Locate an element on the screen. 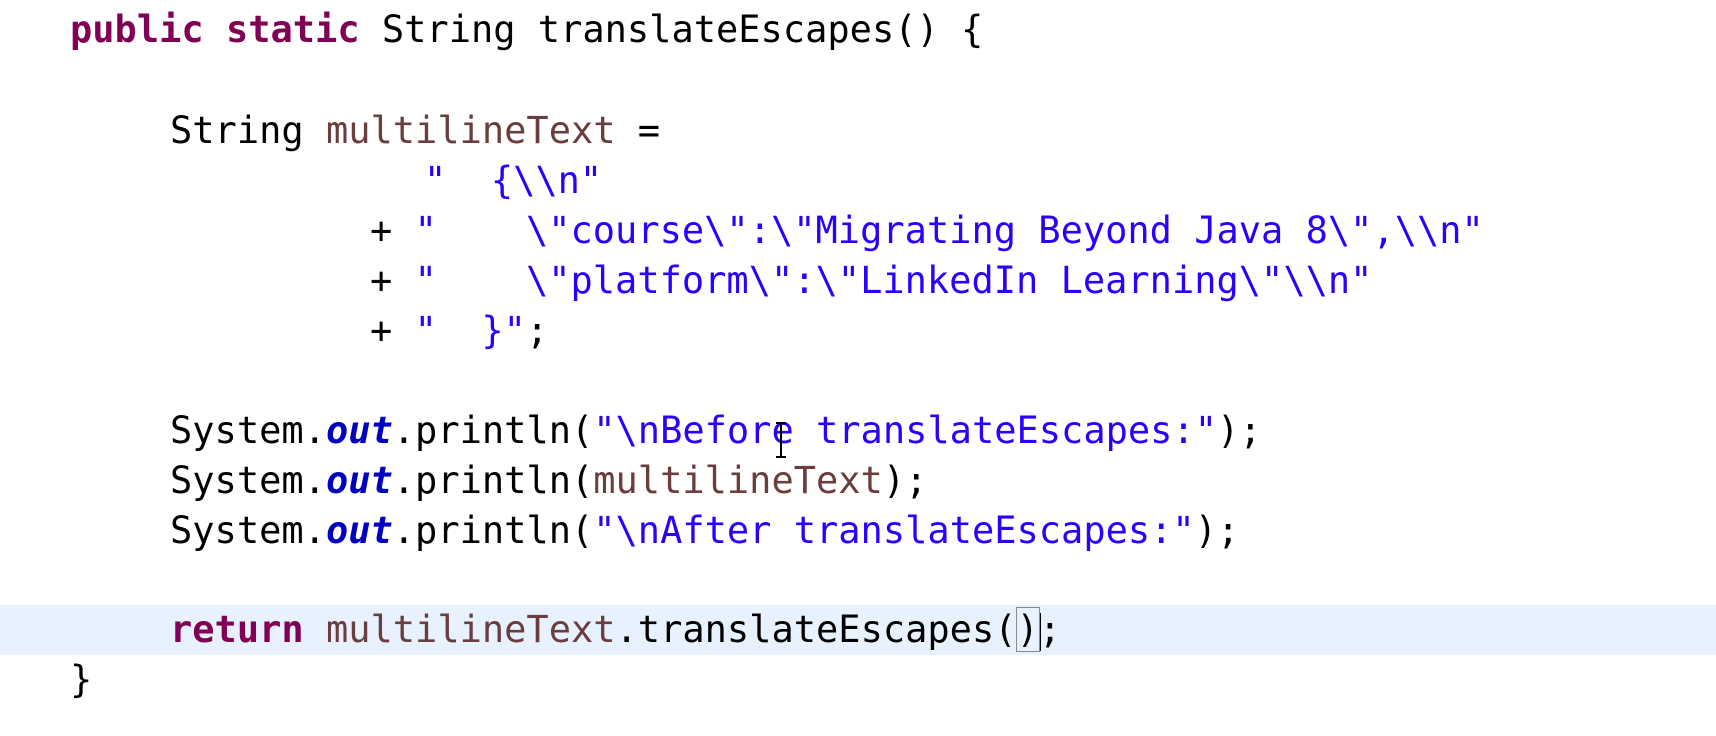 This screenshot has height=736, width=1716. code-line-8: System.out.println(multilineText); is located at coordinates (548, 481).